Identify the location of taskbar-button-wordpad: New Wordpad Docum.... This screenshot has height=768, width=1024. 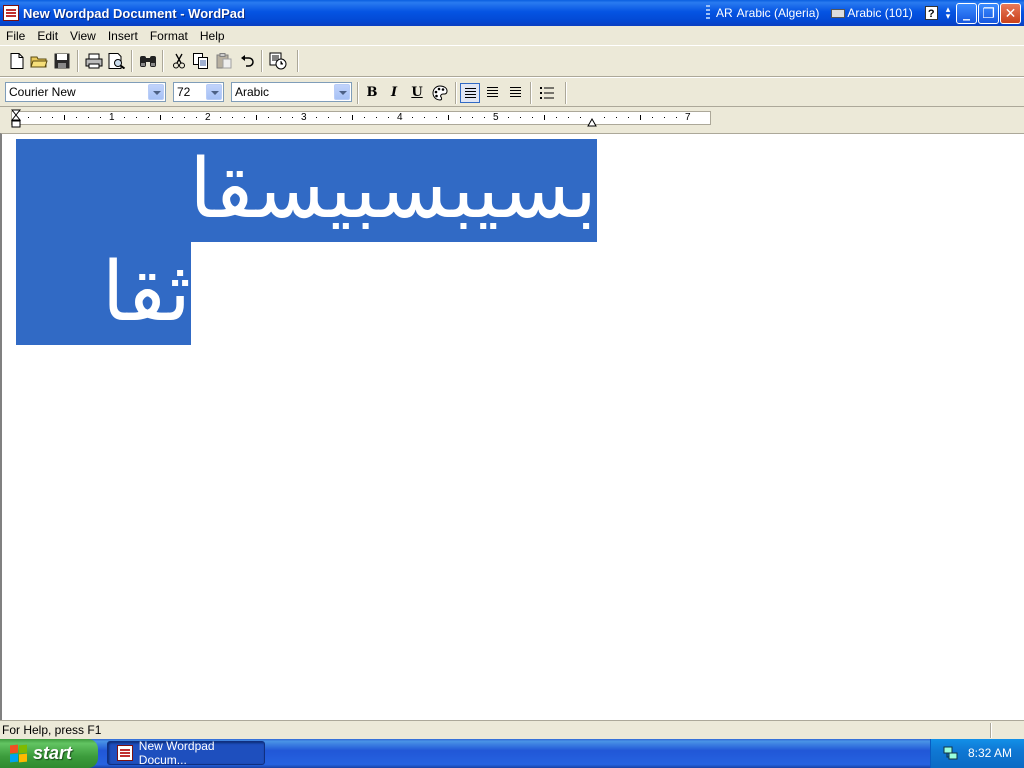
(186, 753).